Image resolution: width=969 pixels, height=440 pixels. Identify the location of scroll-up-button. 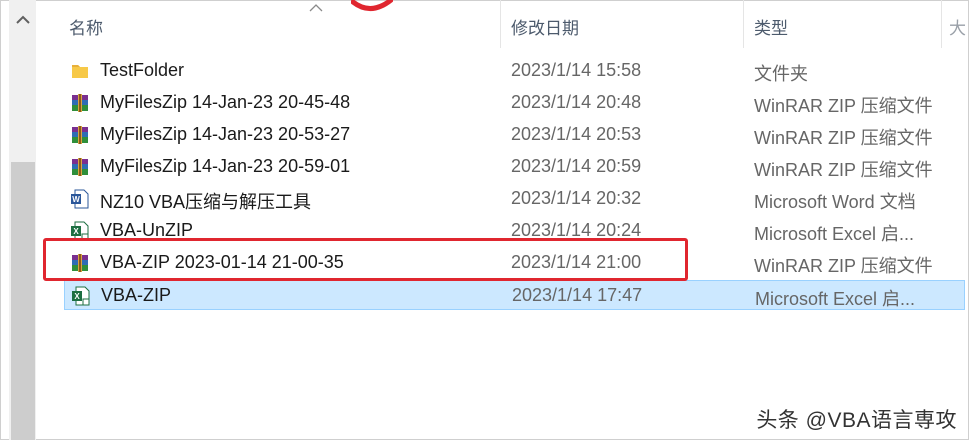
(22, 20).